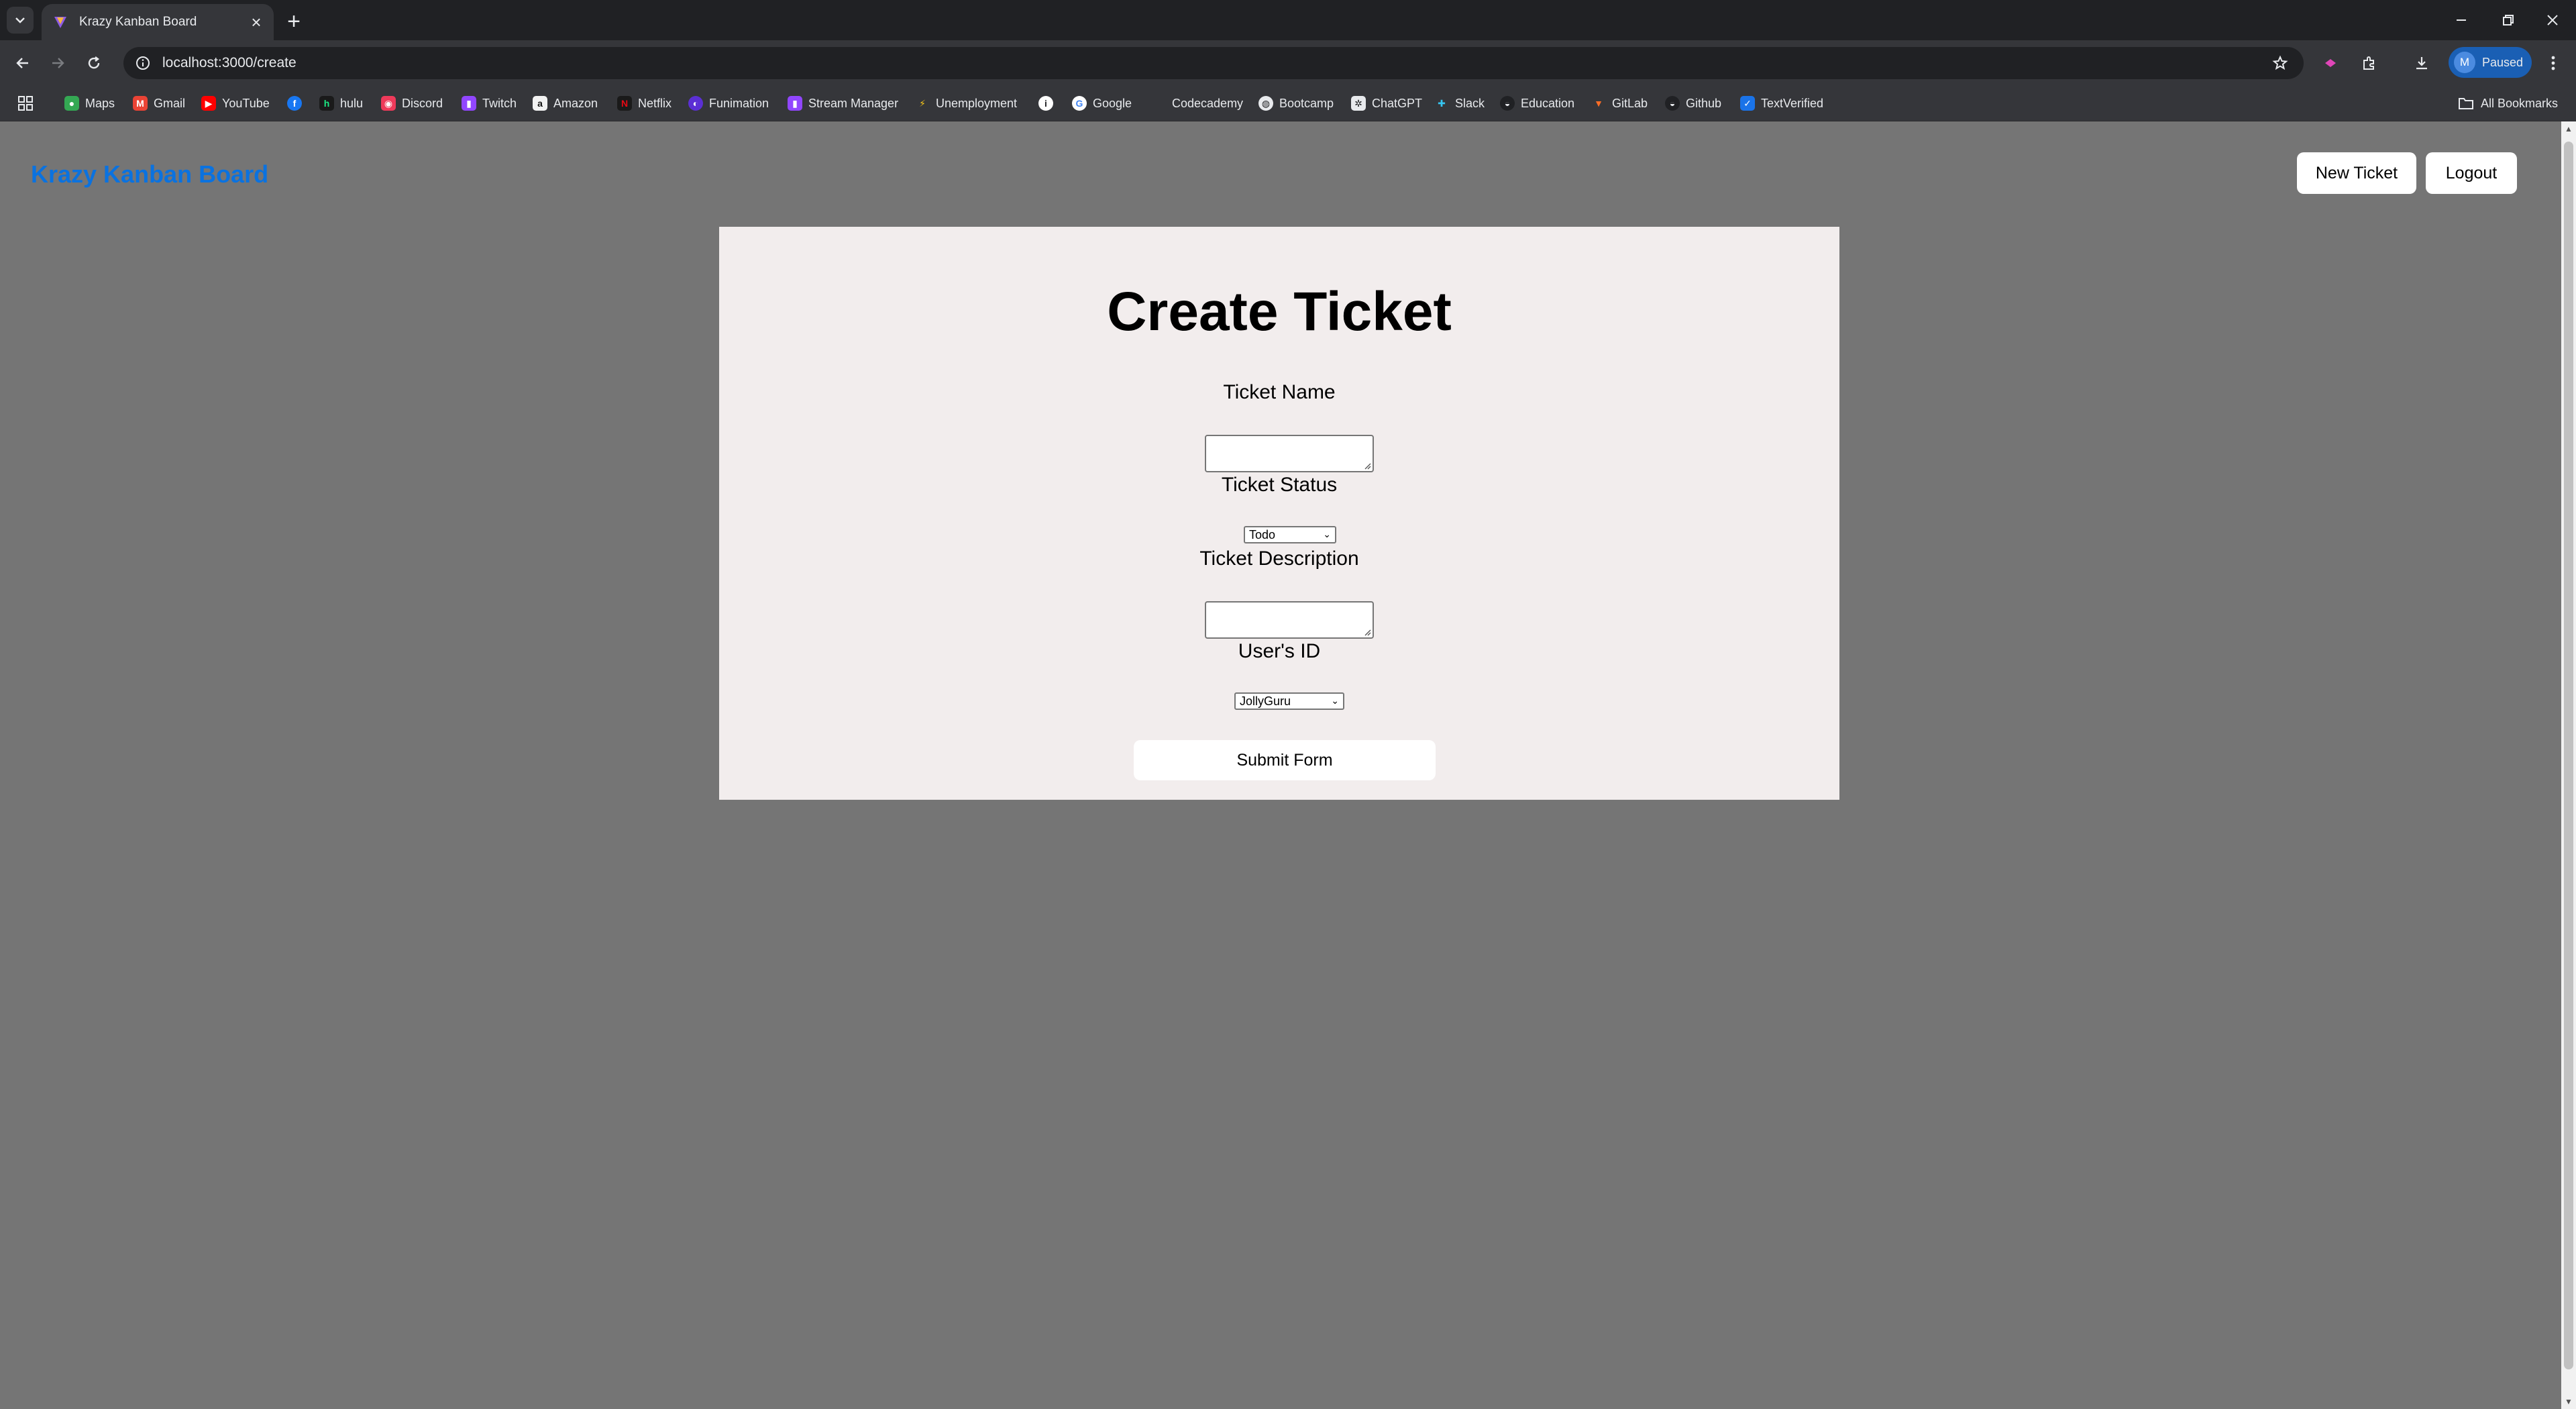 The width and height of the screenshot is (2576, 1409). Describe the element at coordinates (71, 103) in the screenshot. I see `maps-icon: ●` at that location.